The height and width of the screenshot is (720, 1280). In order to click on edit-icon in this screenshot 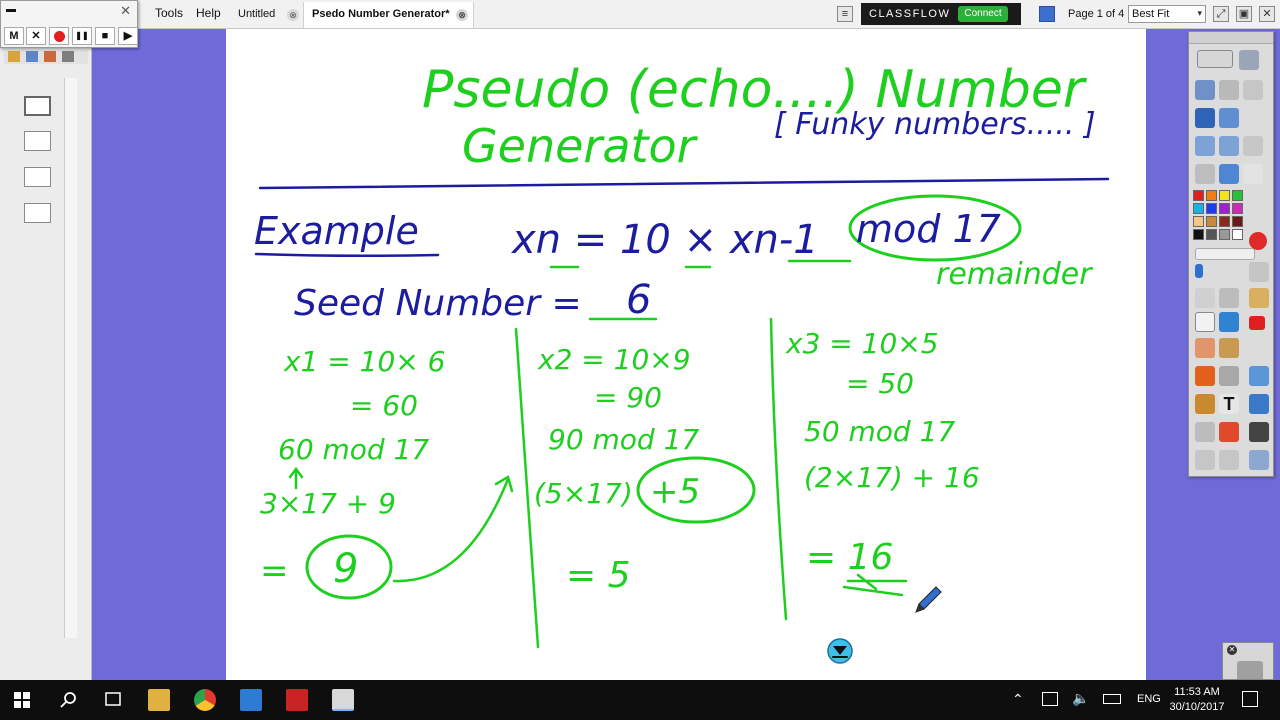, I will do `click(1259, 298)`.